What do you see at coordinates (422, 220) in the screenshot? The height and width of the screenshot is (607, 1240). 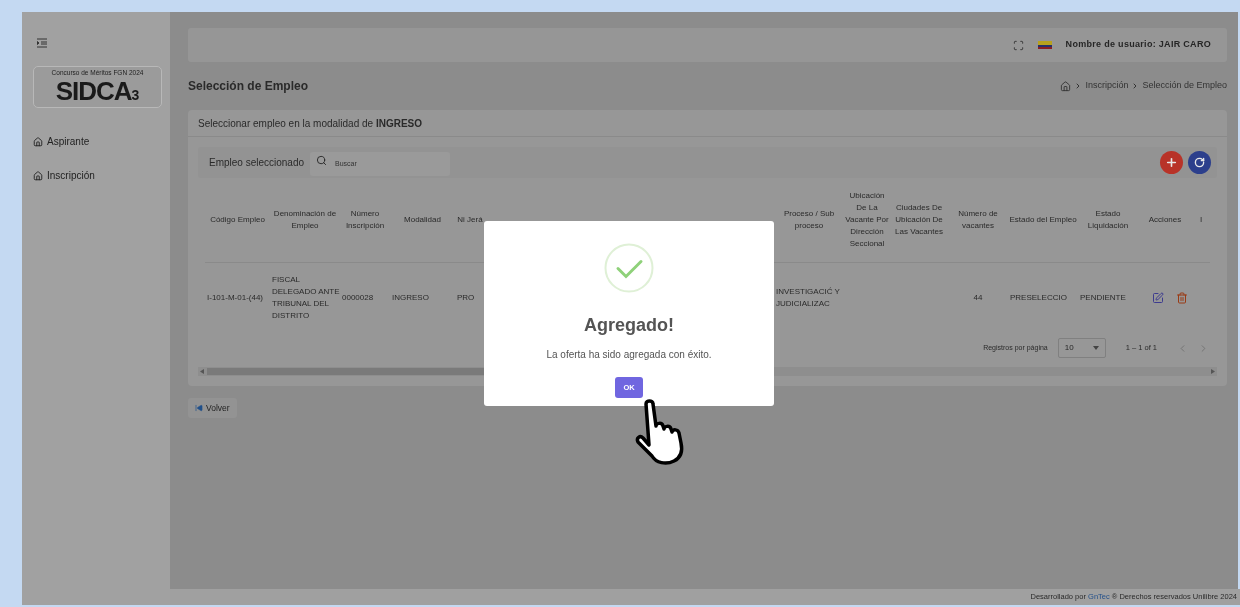 I see `column-header: Modalidad` at bounding box center [422, 220].